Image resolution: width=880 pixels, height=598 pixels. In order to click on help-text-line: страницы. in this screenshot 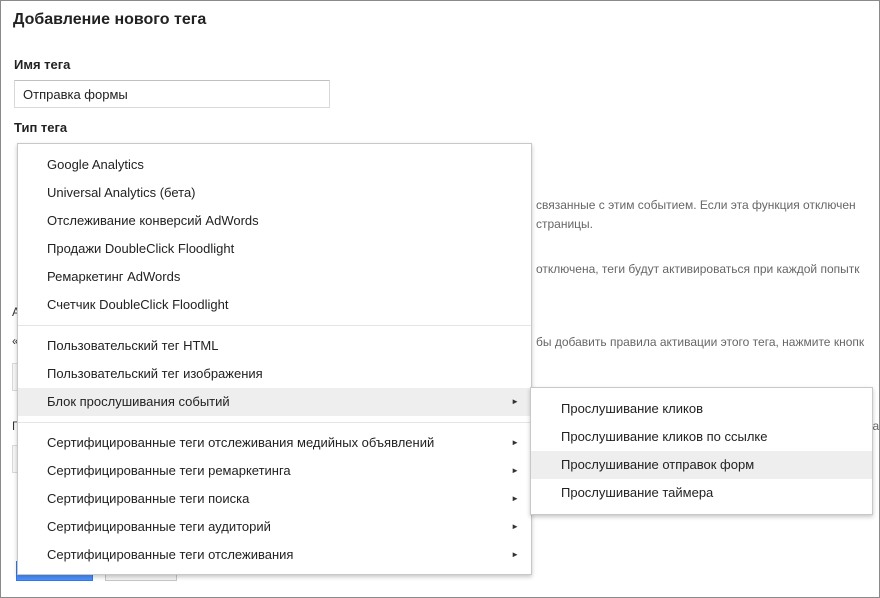, I will do `click(565, 224)`.